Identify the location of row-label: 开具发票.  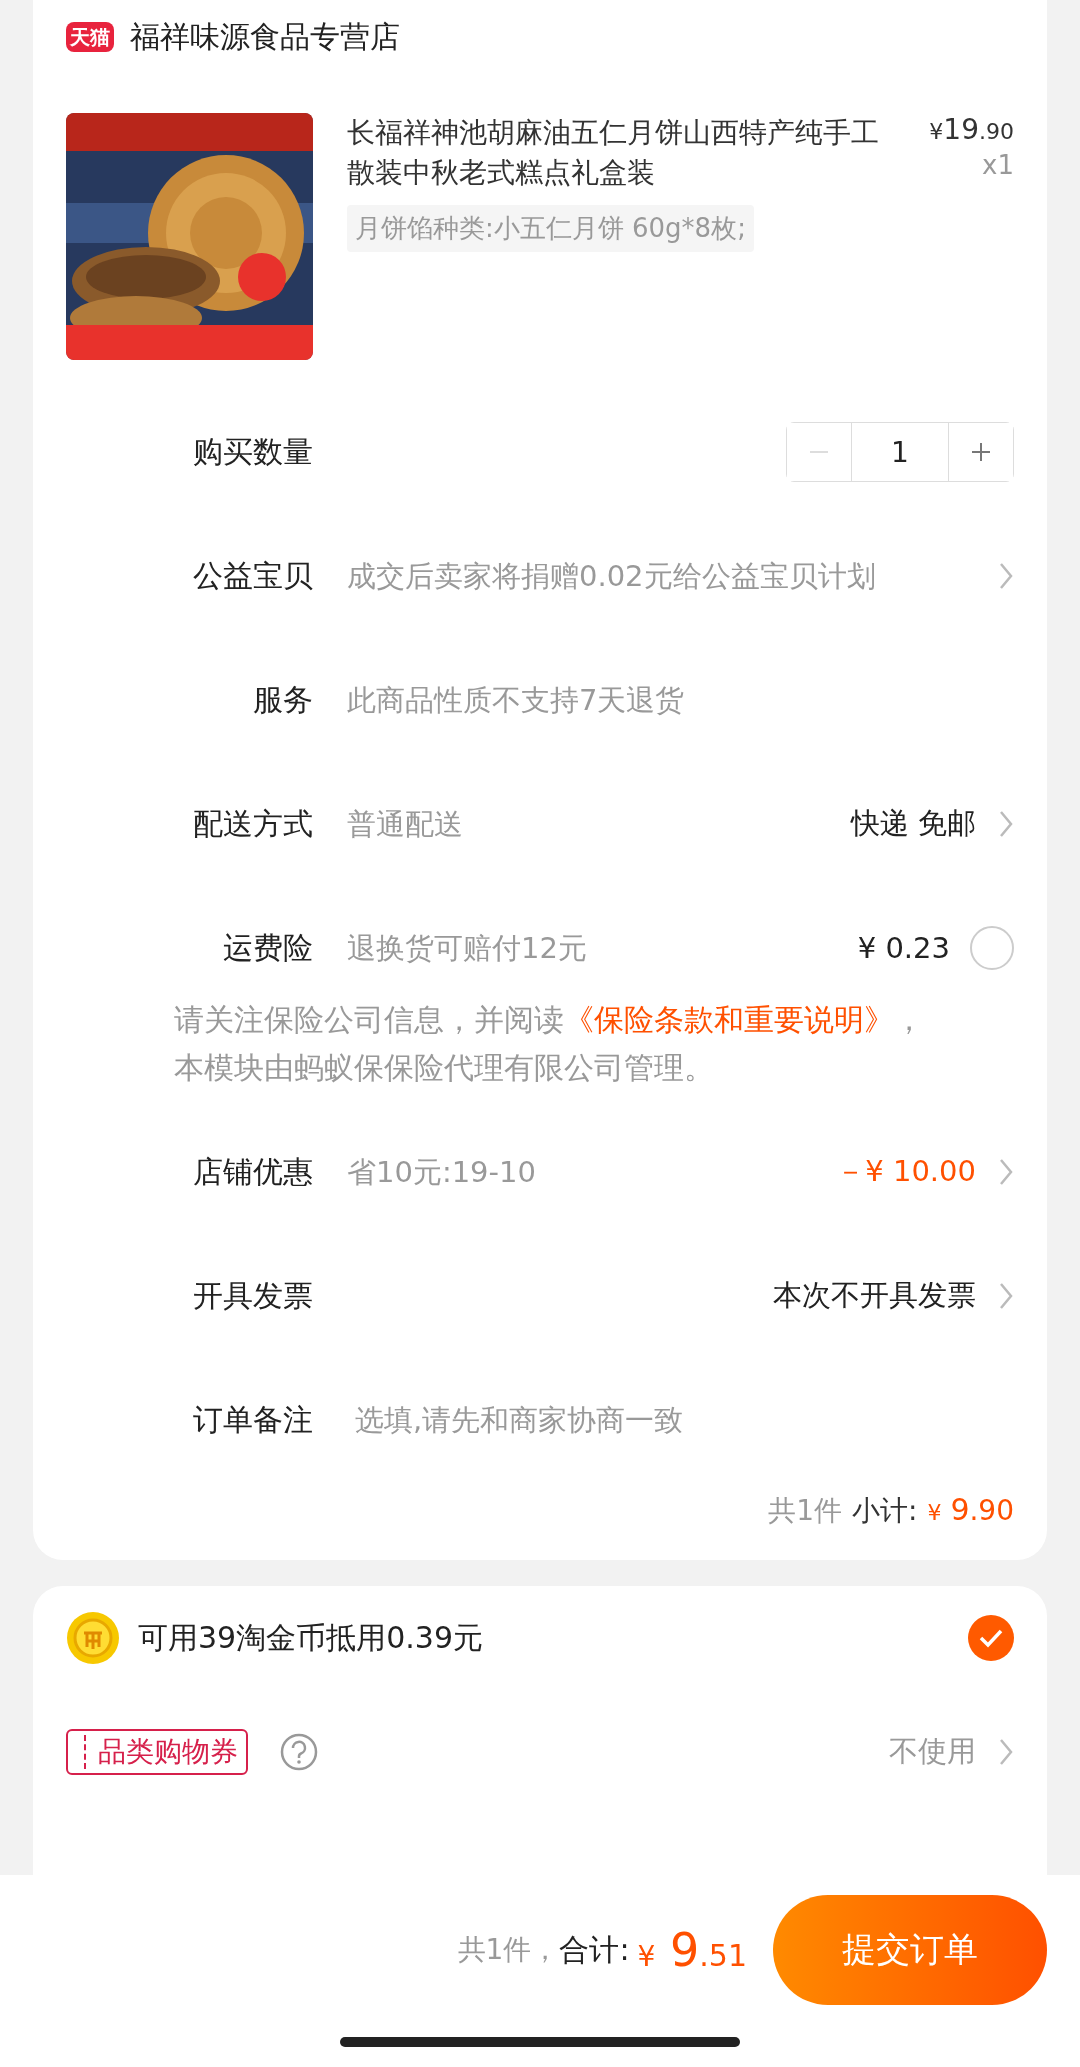
(252, 1295).